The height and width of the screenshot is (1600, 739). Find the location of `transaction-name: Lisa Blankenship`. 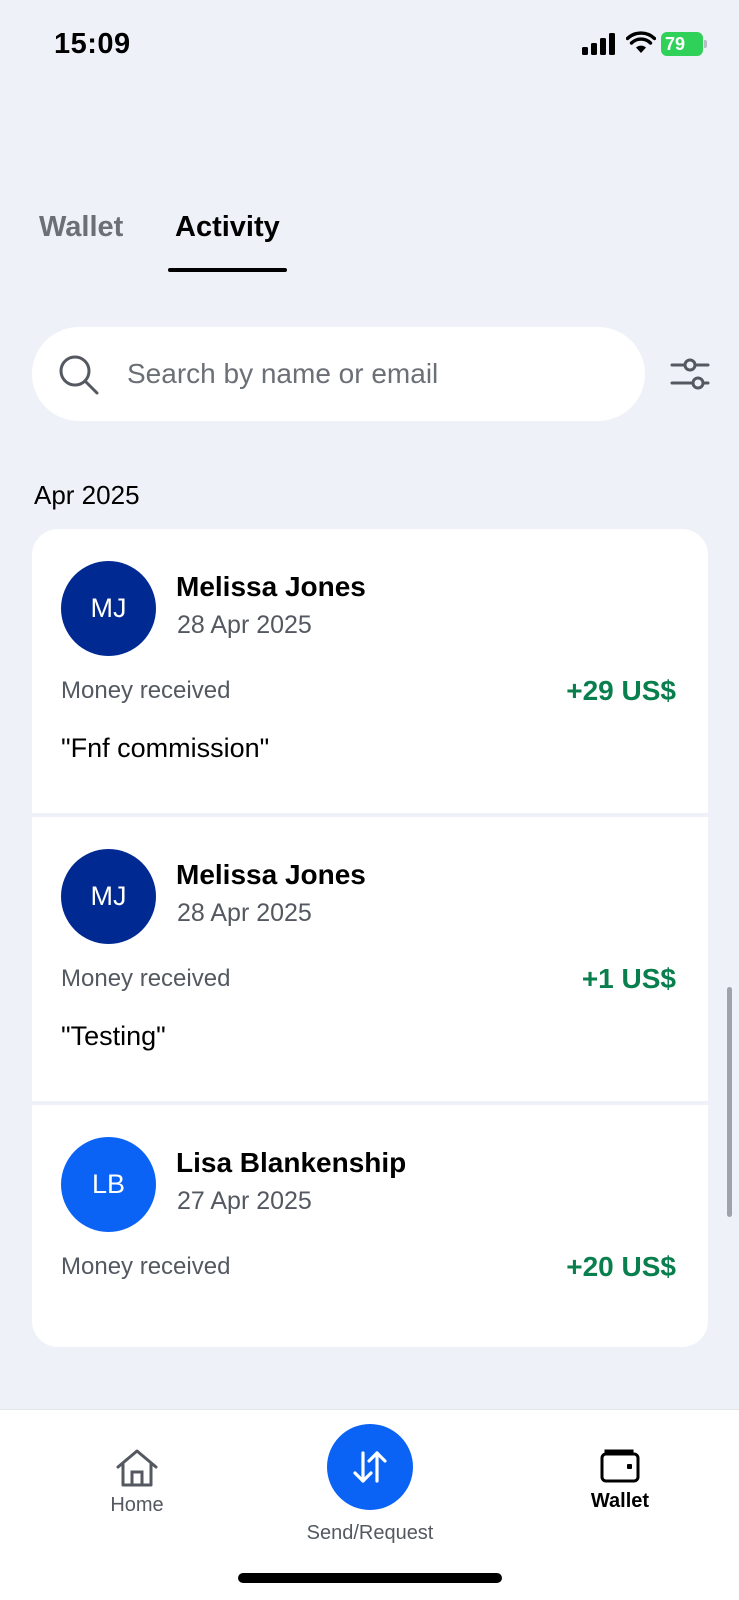

transaction-name: Lisa Blankenship is located at coordinates (291, 1162).